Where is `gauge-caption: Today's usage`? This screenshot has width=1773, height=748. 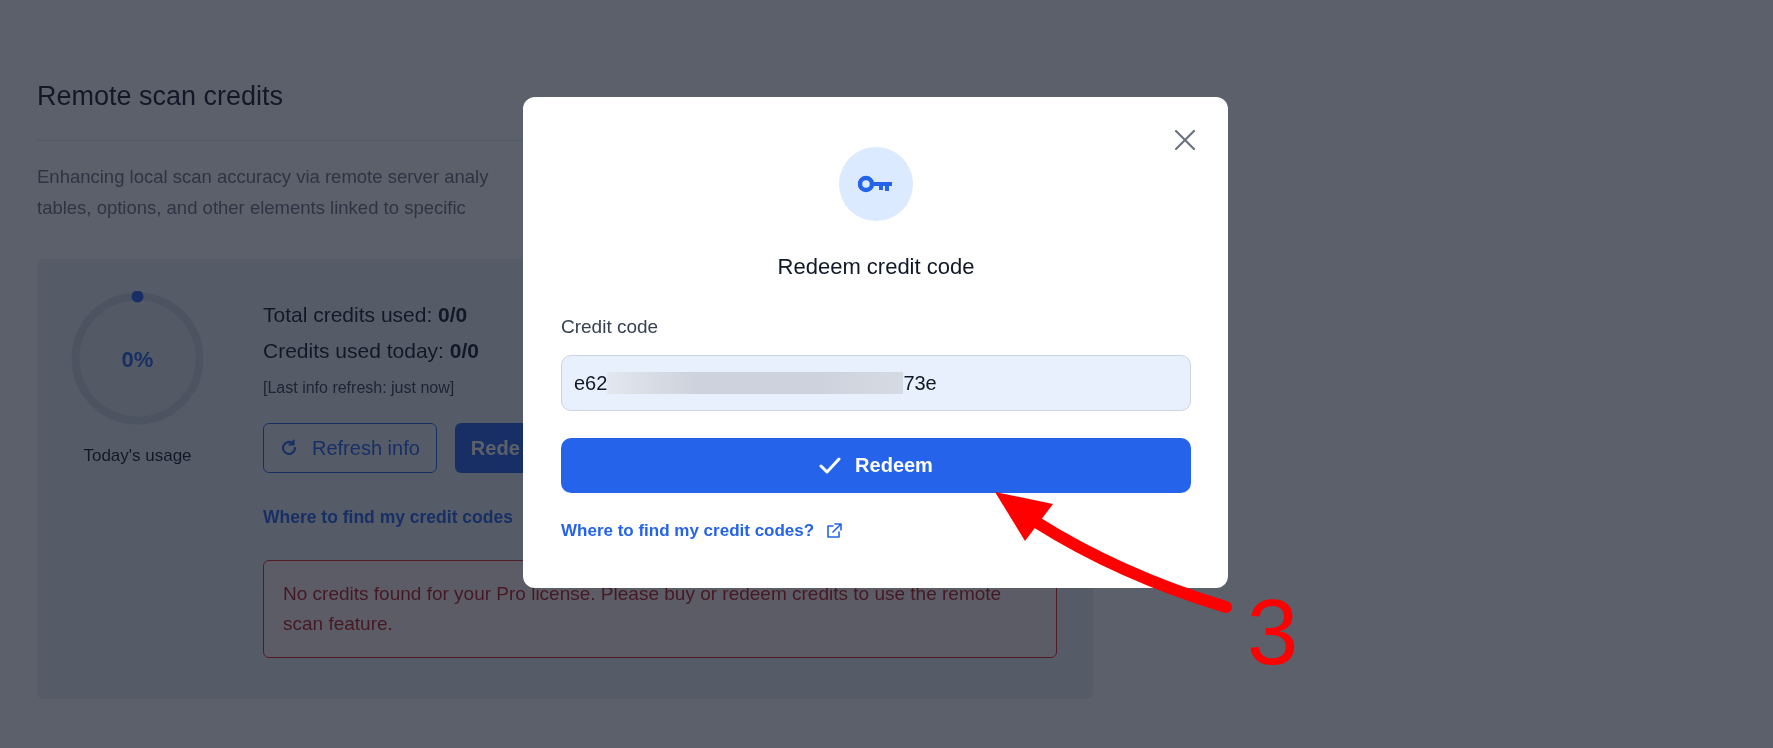
gauge-caption: Today's usage is located at coordinates (137, 456).